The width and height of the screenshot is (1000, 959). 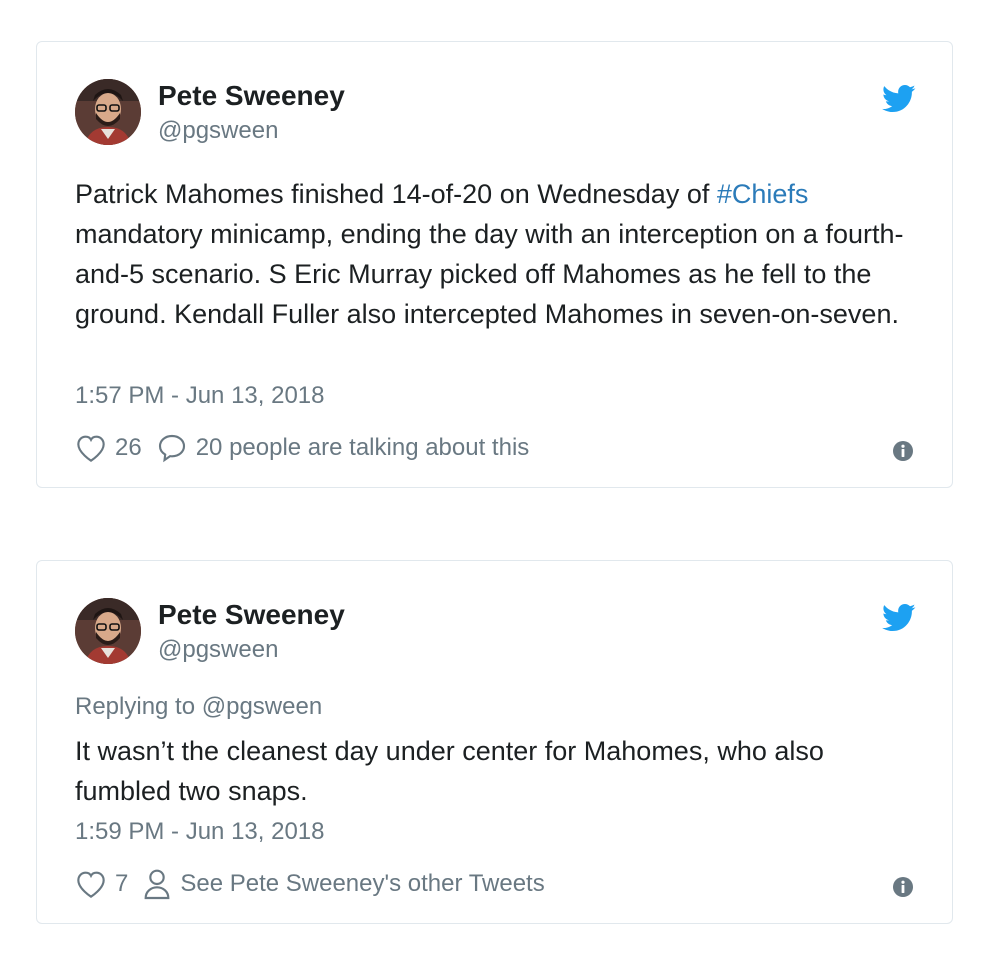 What do you see at coordinates (122, 883) in the screenshot?
I see `like-count: 7` at bounding box center [122, 883].